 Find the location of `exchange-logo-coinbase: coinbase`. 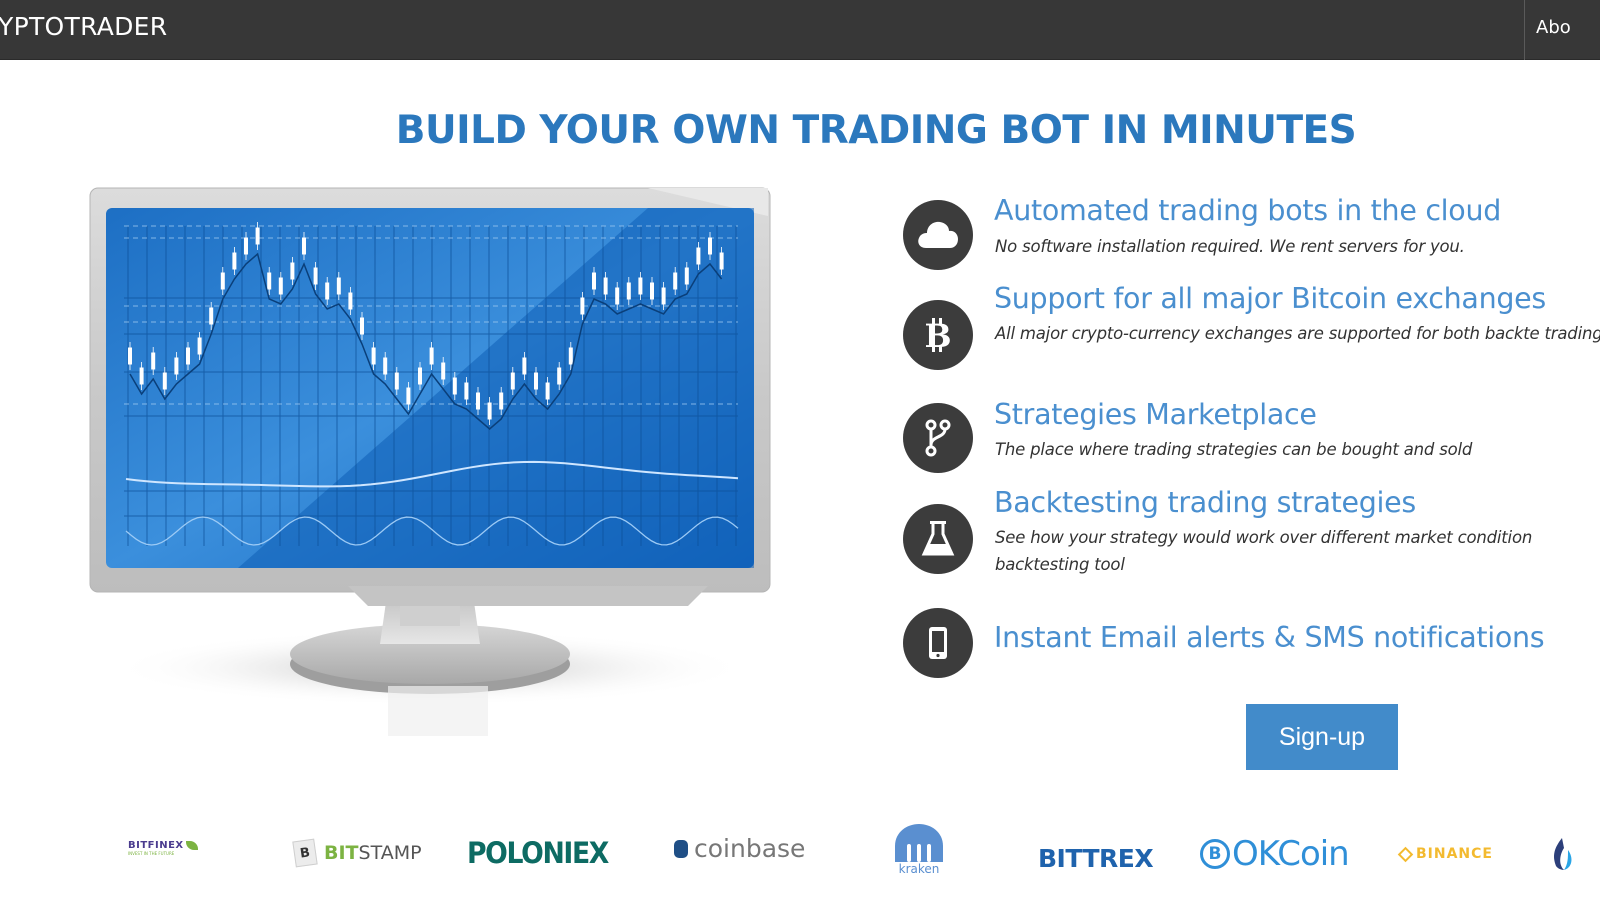

exchange-logo-coinbase: coinbase is located at coordinates (739, 848).